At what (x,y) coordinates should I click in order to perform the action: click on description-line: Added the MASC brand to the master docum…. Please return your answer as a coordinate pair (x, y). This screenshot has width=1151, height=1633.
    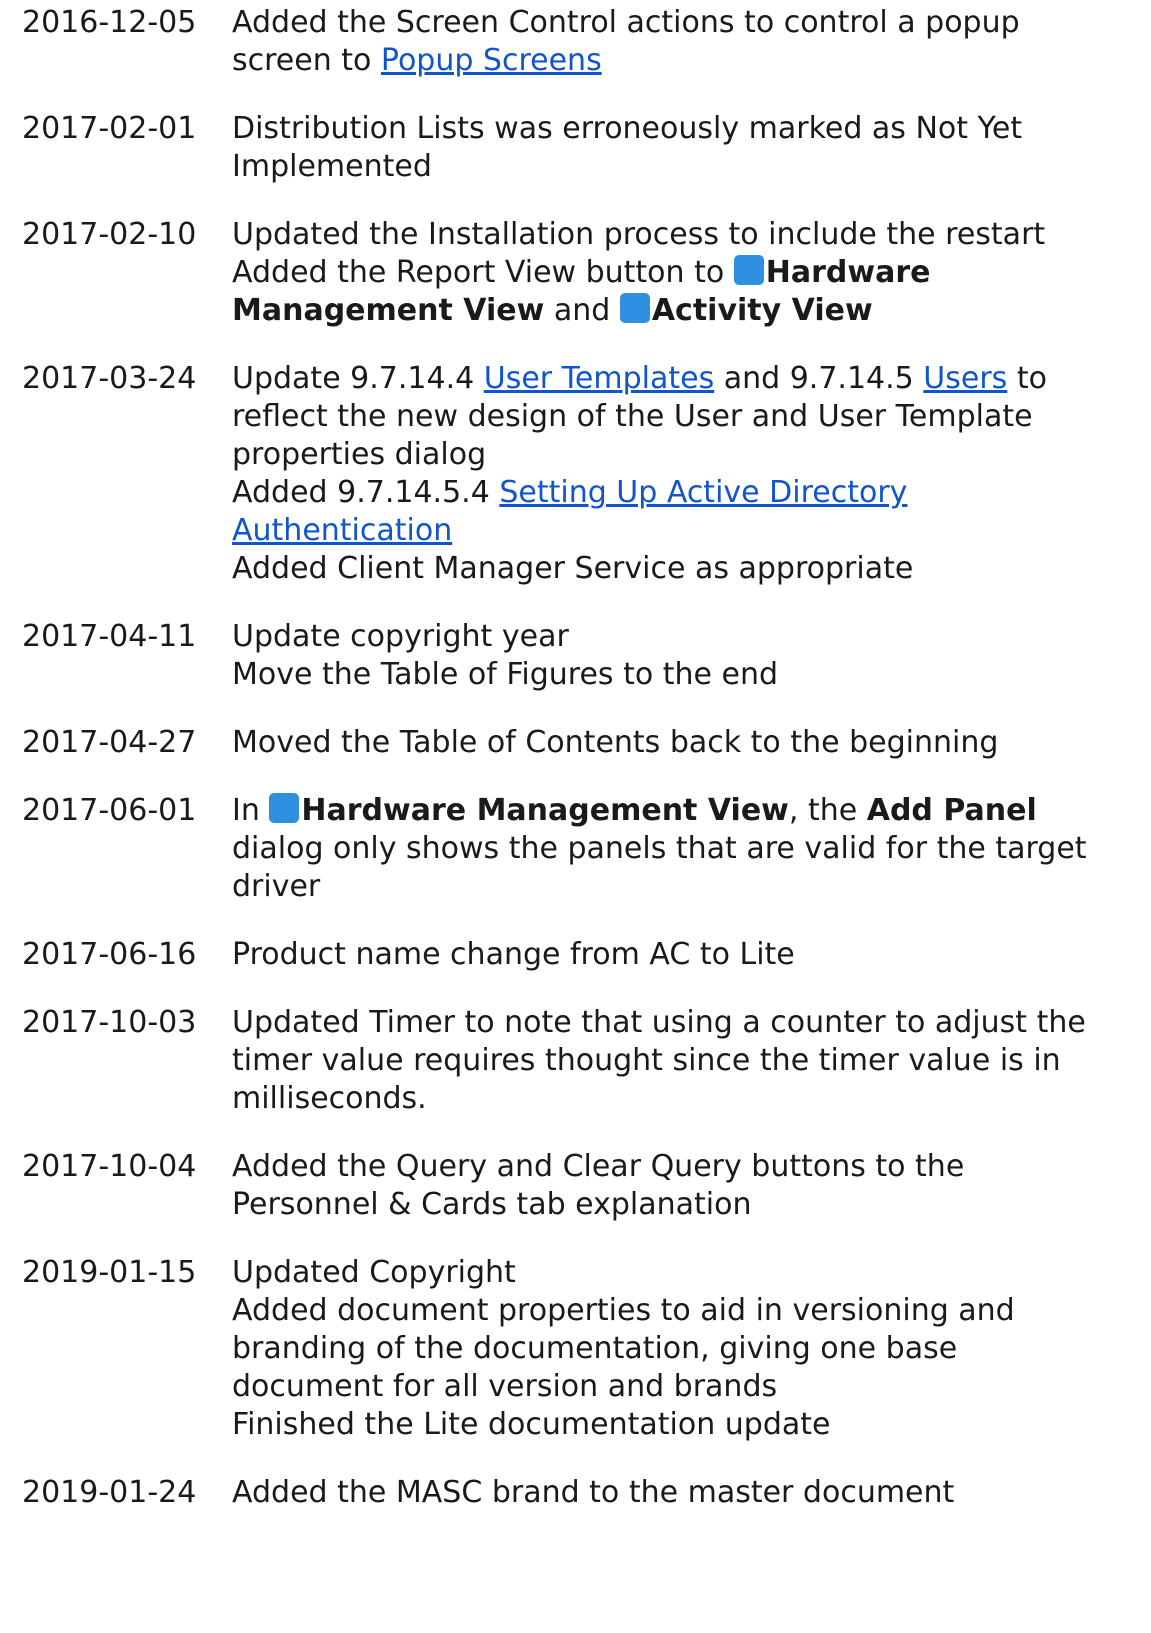
    Looking at the image, I should click on (593, 1492).